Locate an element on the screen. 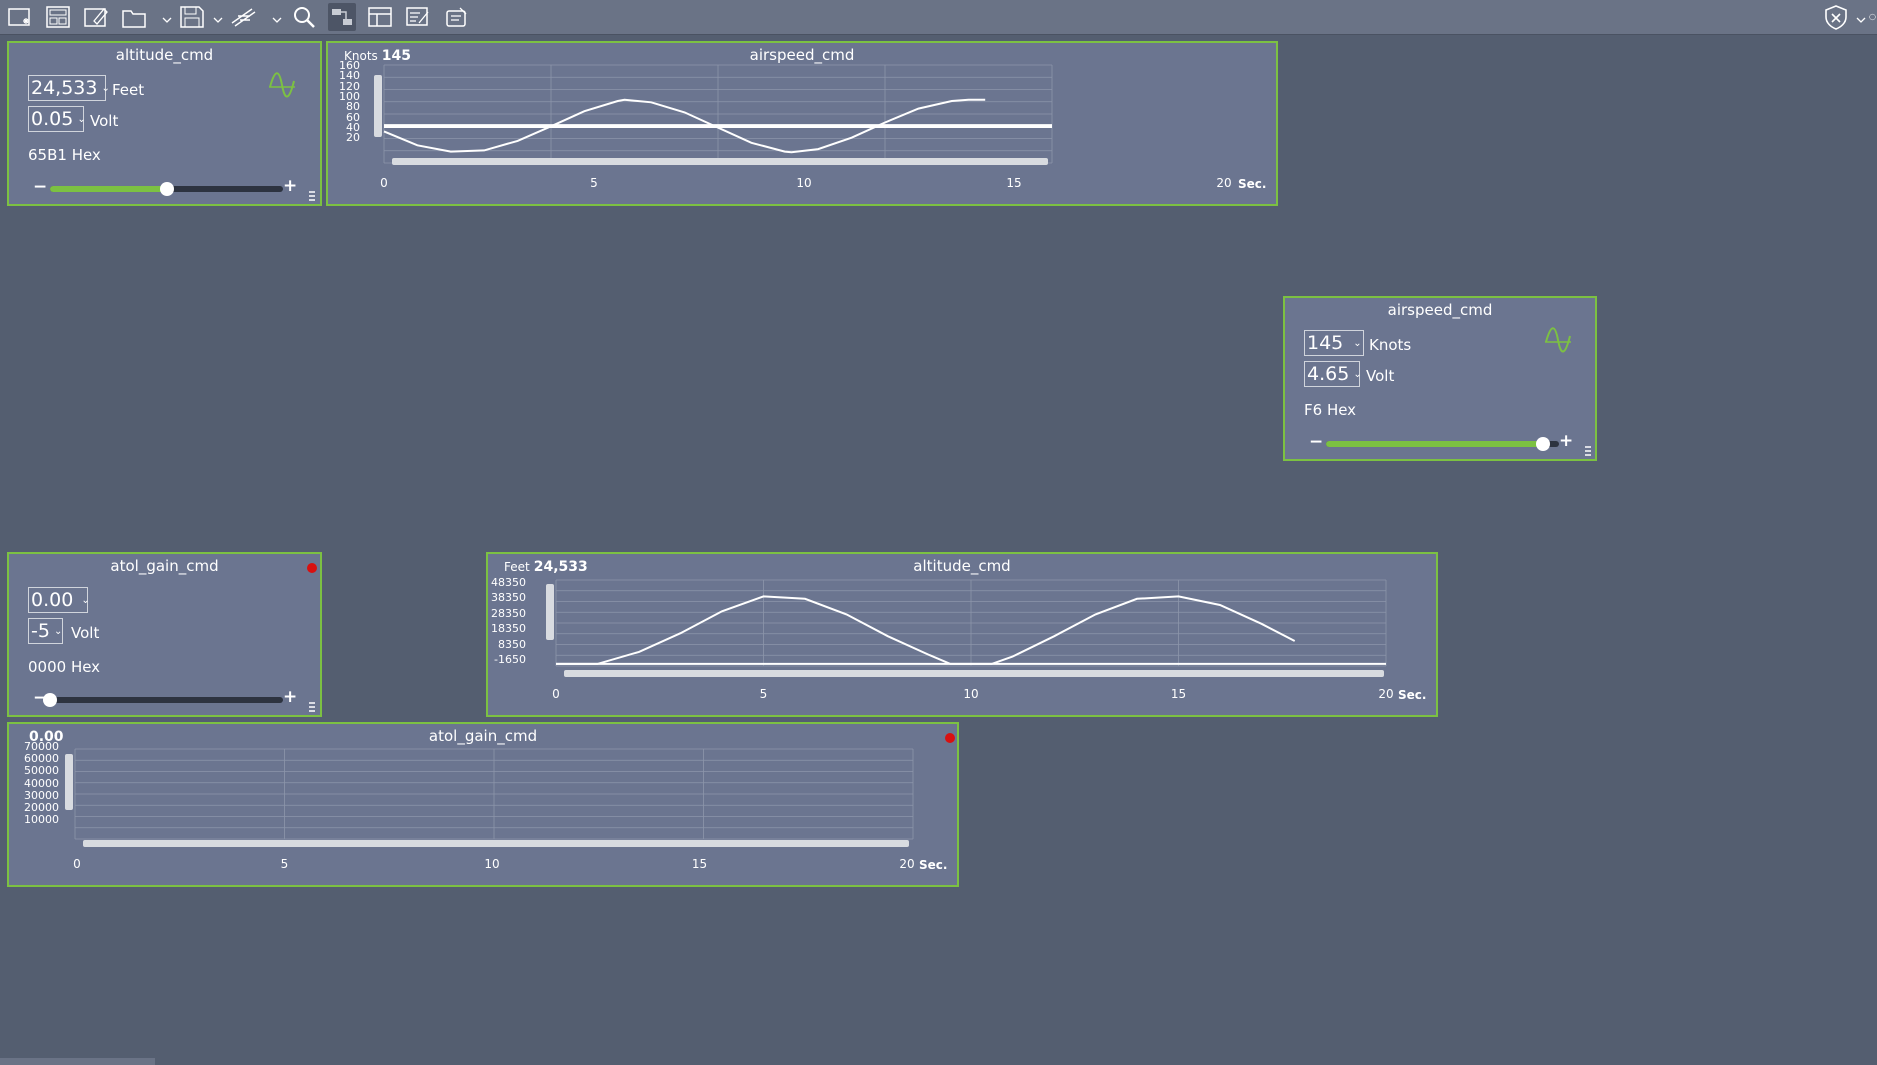  chart-title: airspeed_cmd is located at coordinates (802, 55).